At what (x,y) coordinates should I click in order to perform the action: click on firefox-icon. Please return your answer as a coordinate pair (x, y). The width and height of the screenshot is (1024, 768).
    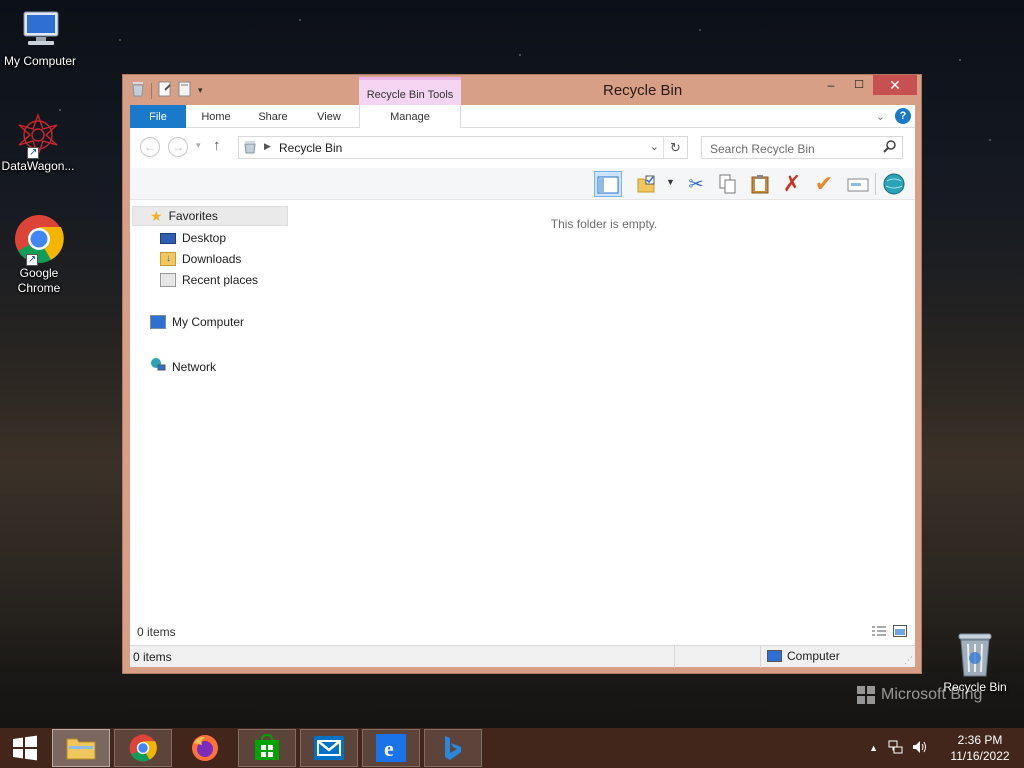
    Looking at the image, I should click on (205, 748).